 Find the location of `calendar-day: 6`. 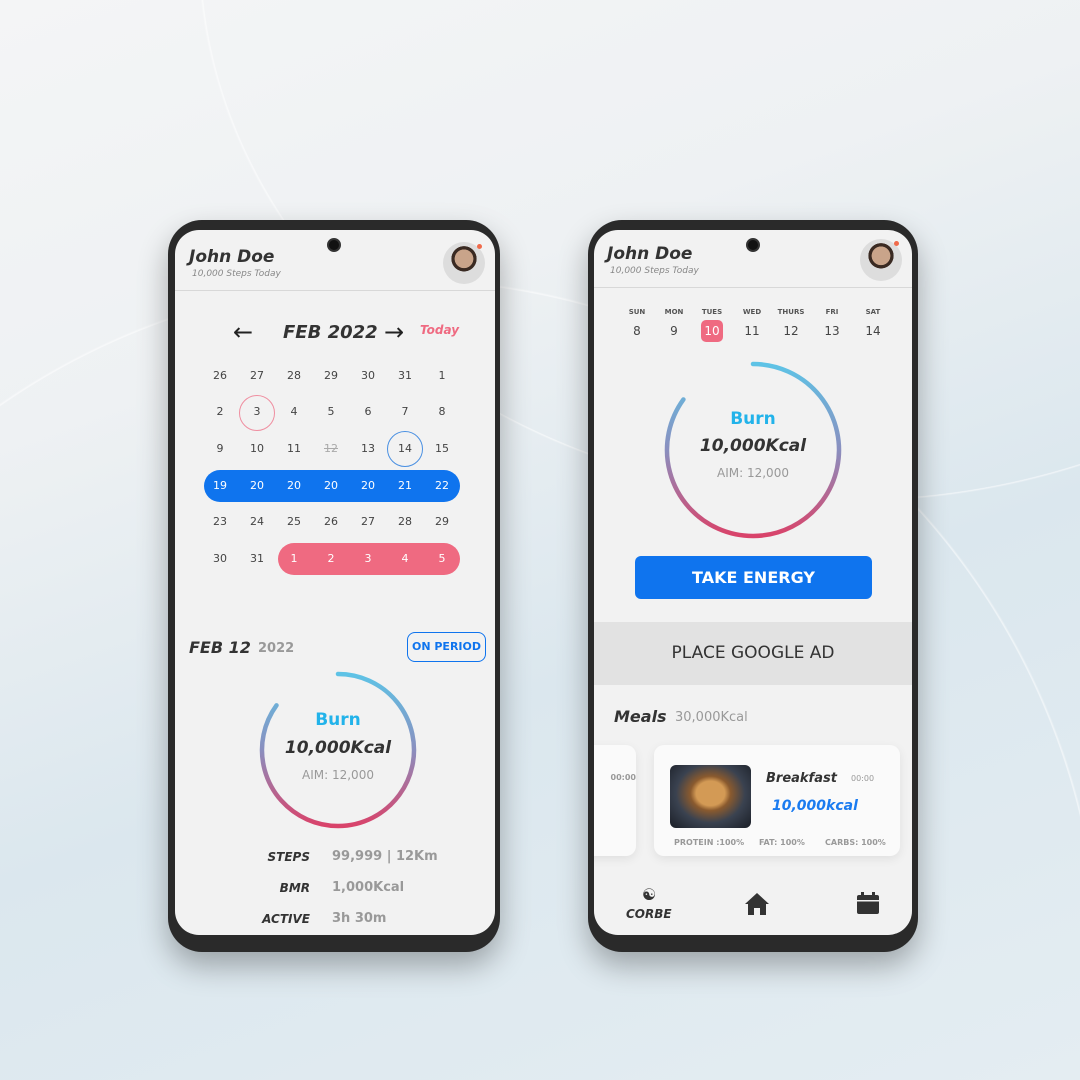

calendar-day: 6 is located at coordinates (368, 411).